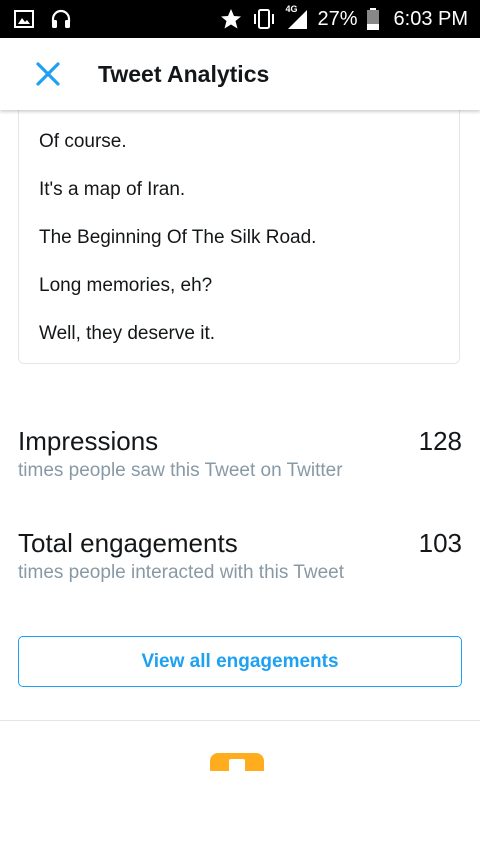 The width and height of the screenshot is (480, 854). I want to click on impressions-subtitle: times people saw this Tweet on Twitter, so click(180, 470).